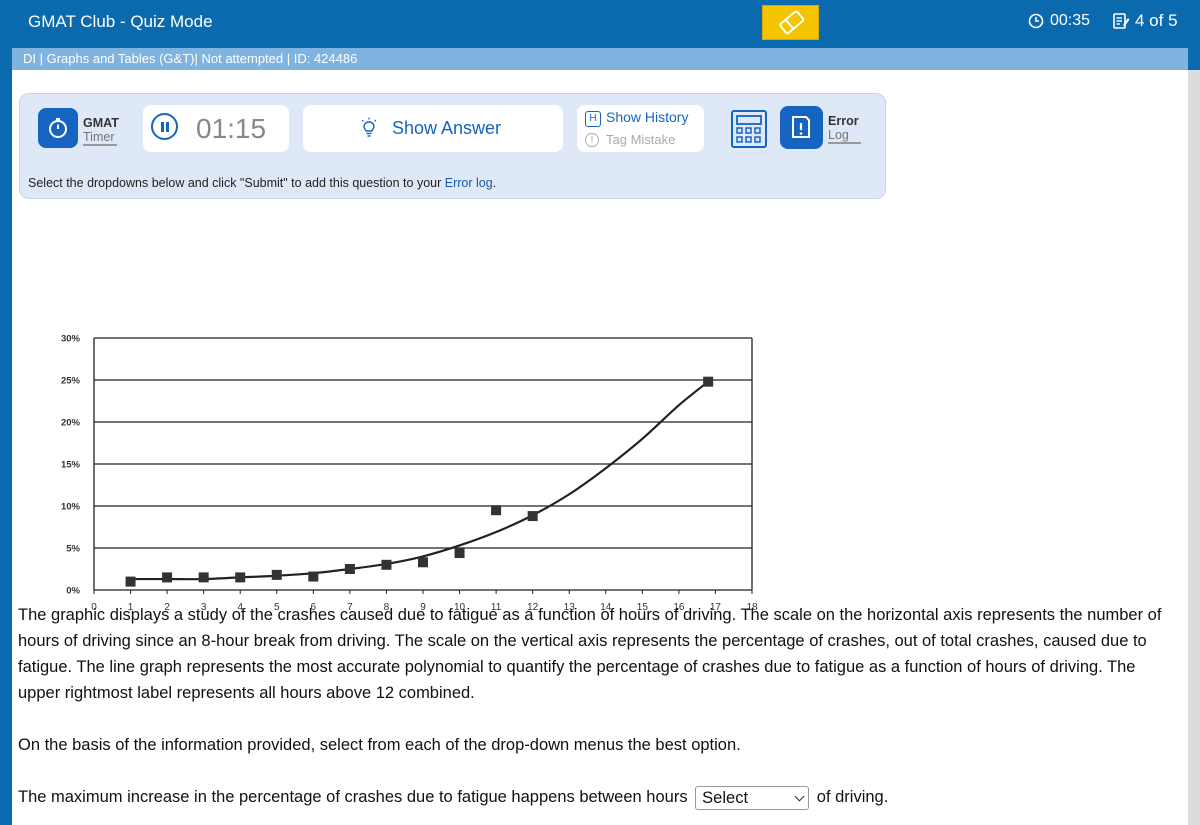 Image resolution: width=1200 pixels, height=825 pixels. What do you see at coordinates (640, 139) in the screenshot?
I see `tag-mistake-button: Tag Mistake` at bounding box center [640, 139].